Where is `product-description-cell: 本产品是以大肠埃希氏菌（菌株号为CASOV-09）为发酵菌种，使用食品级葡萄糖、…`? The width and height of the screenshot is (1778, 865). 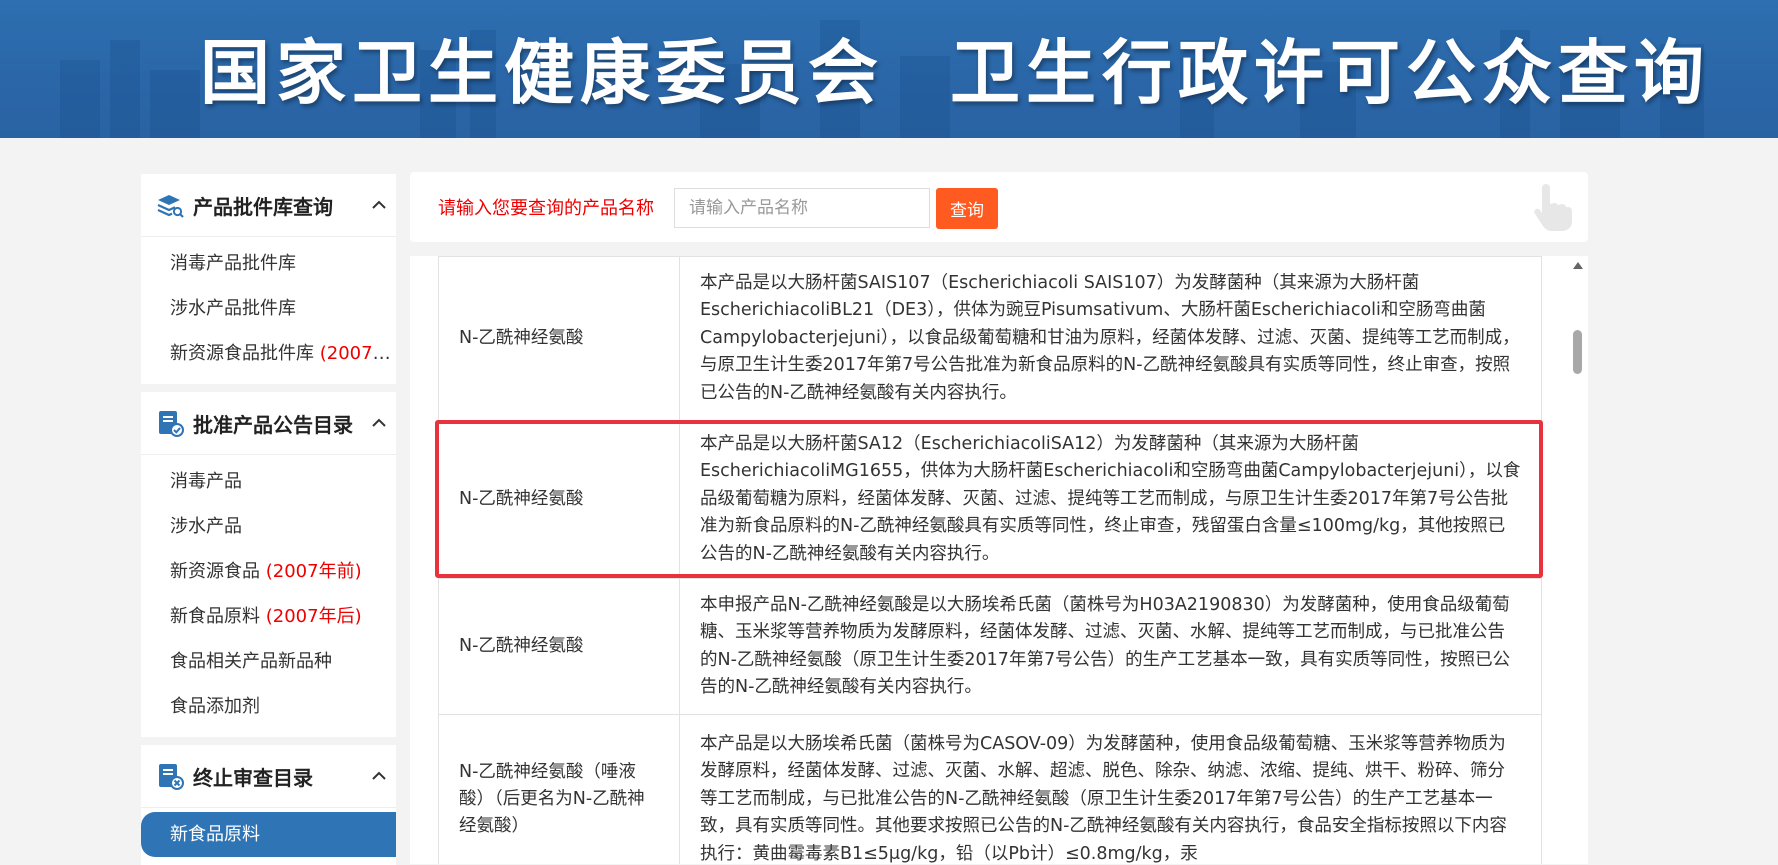
product-description-cell: 本产品是以大肠埃希氏菌（菌株号为CASOV-09）为发酵菌种，使用食品级葡萄糖、… is located at coordinates (1110, 789).